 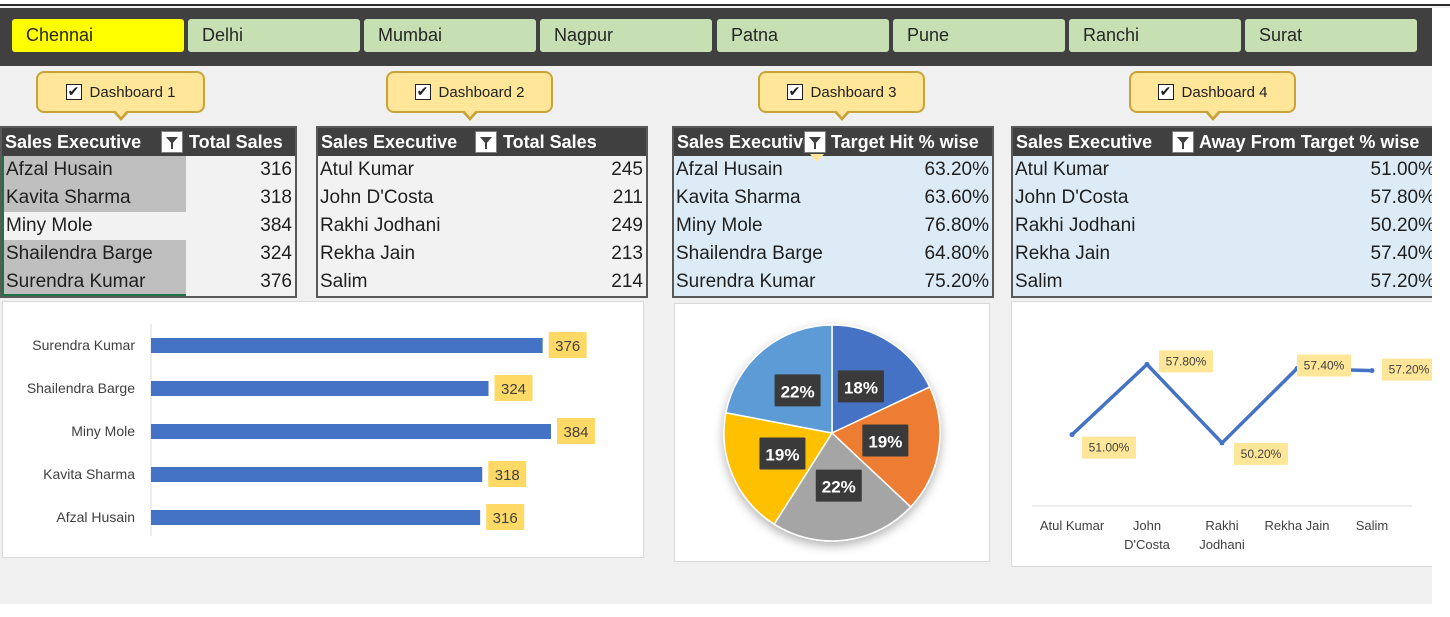 I want to click on row-name: Afzal Husain, so click(x=729, y=169).